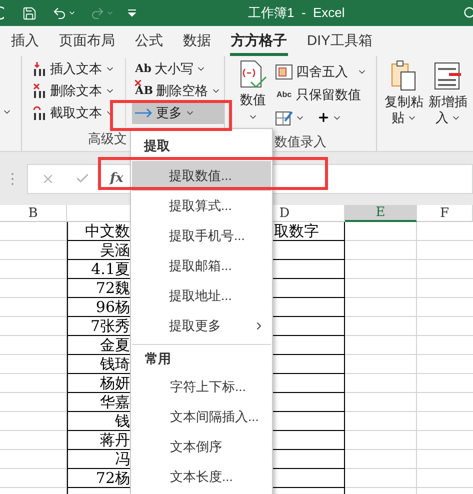 The height and width of the screenshot is (494, 473). What do you see at coordinates (321, 71) in the screenshot?
I see `ribbon-button: 四舍五入` at bounding box center [321, 71].